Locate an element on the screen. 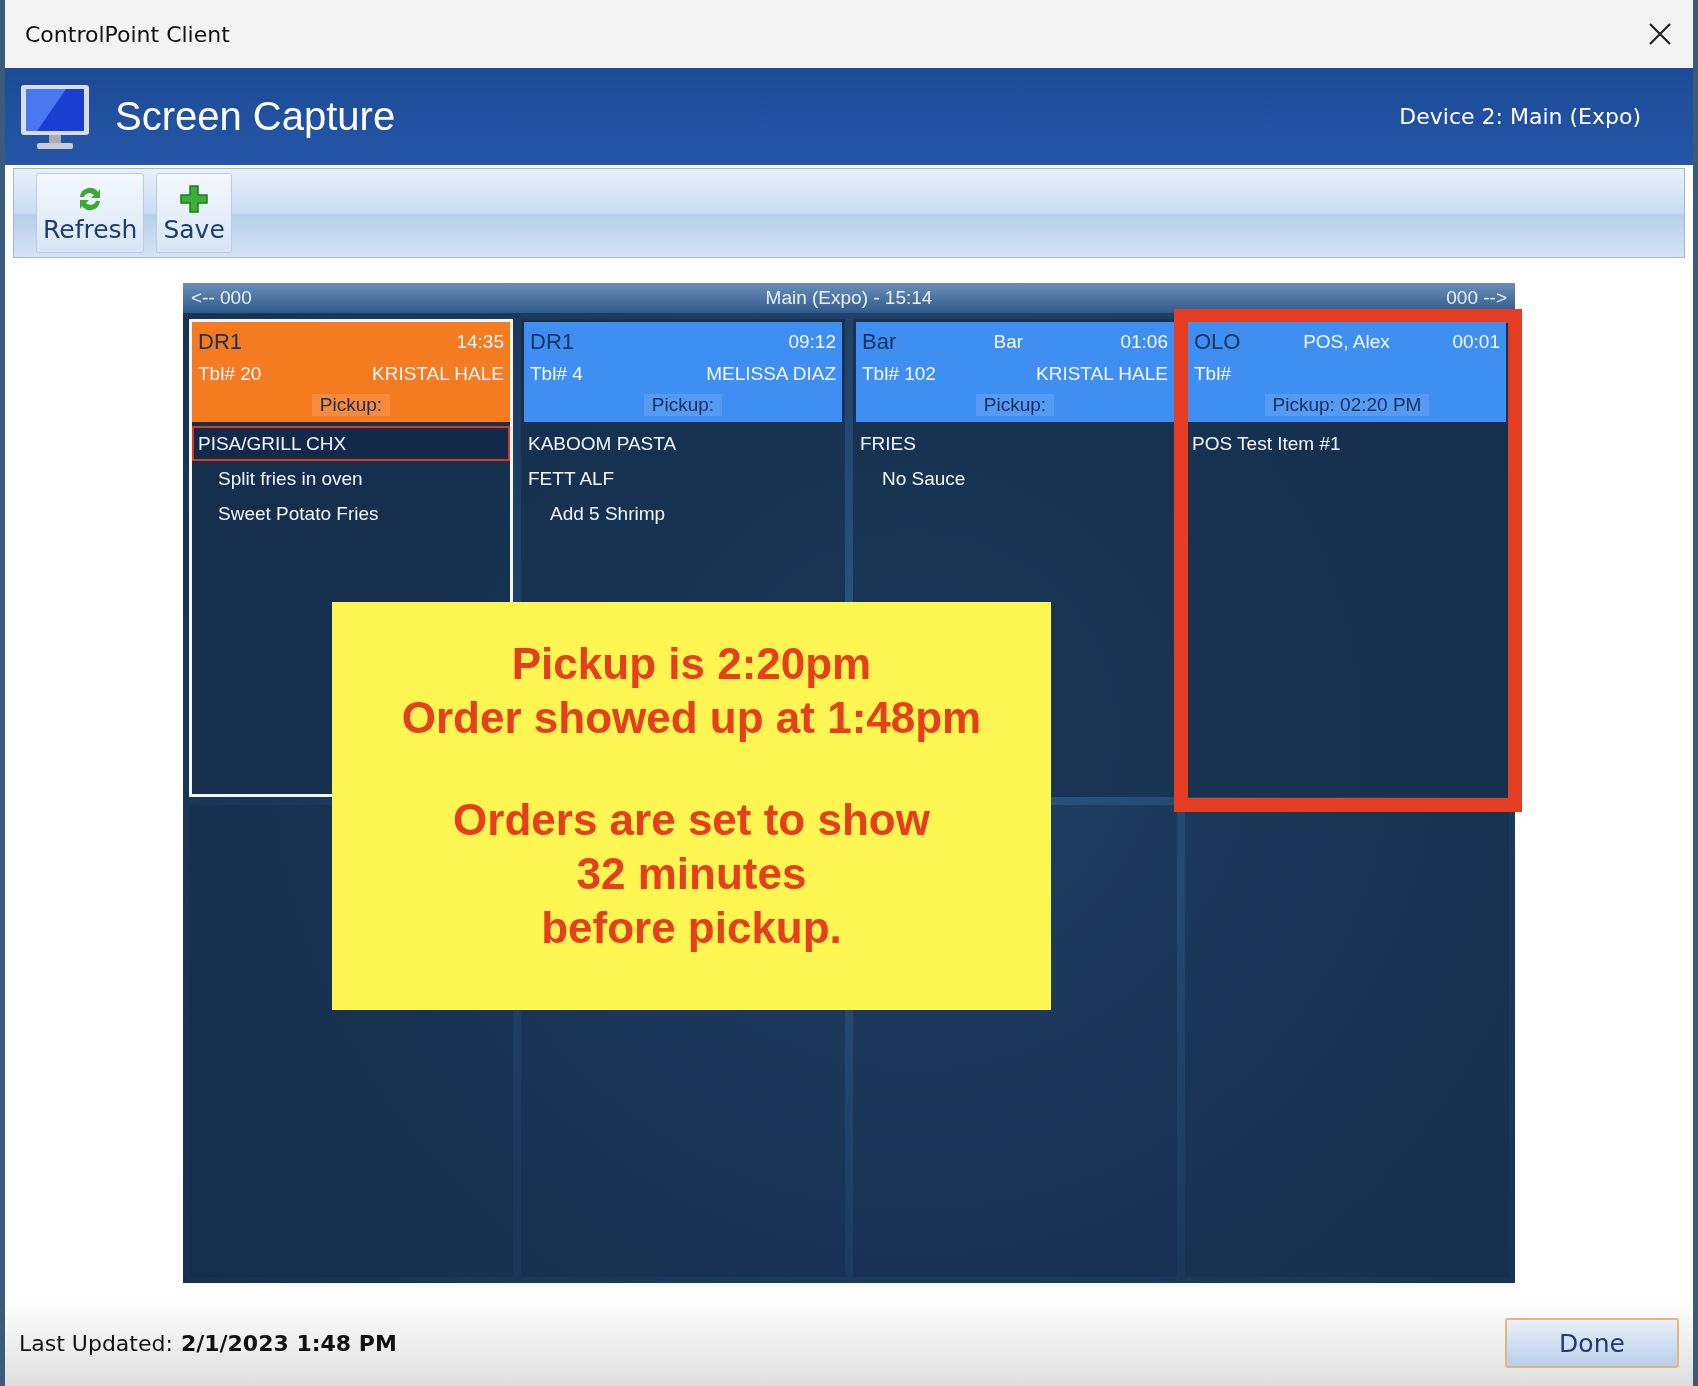 The height and width of the screenshot is (1386, 1698). plus-icon is located at coordinates (194, 198).